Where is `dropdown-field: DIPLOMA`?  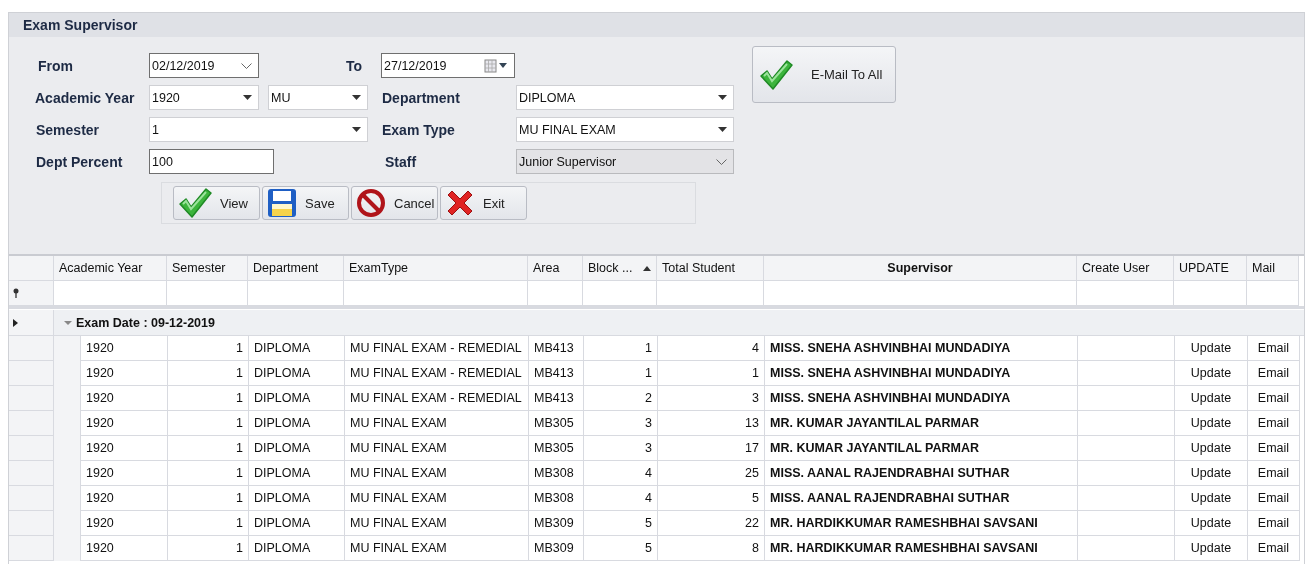
dropdown-field: DIPLOMA is located at coordinates (625, 97).